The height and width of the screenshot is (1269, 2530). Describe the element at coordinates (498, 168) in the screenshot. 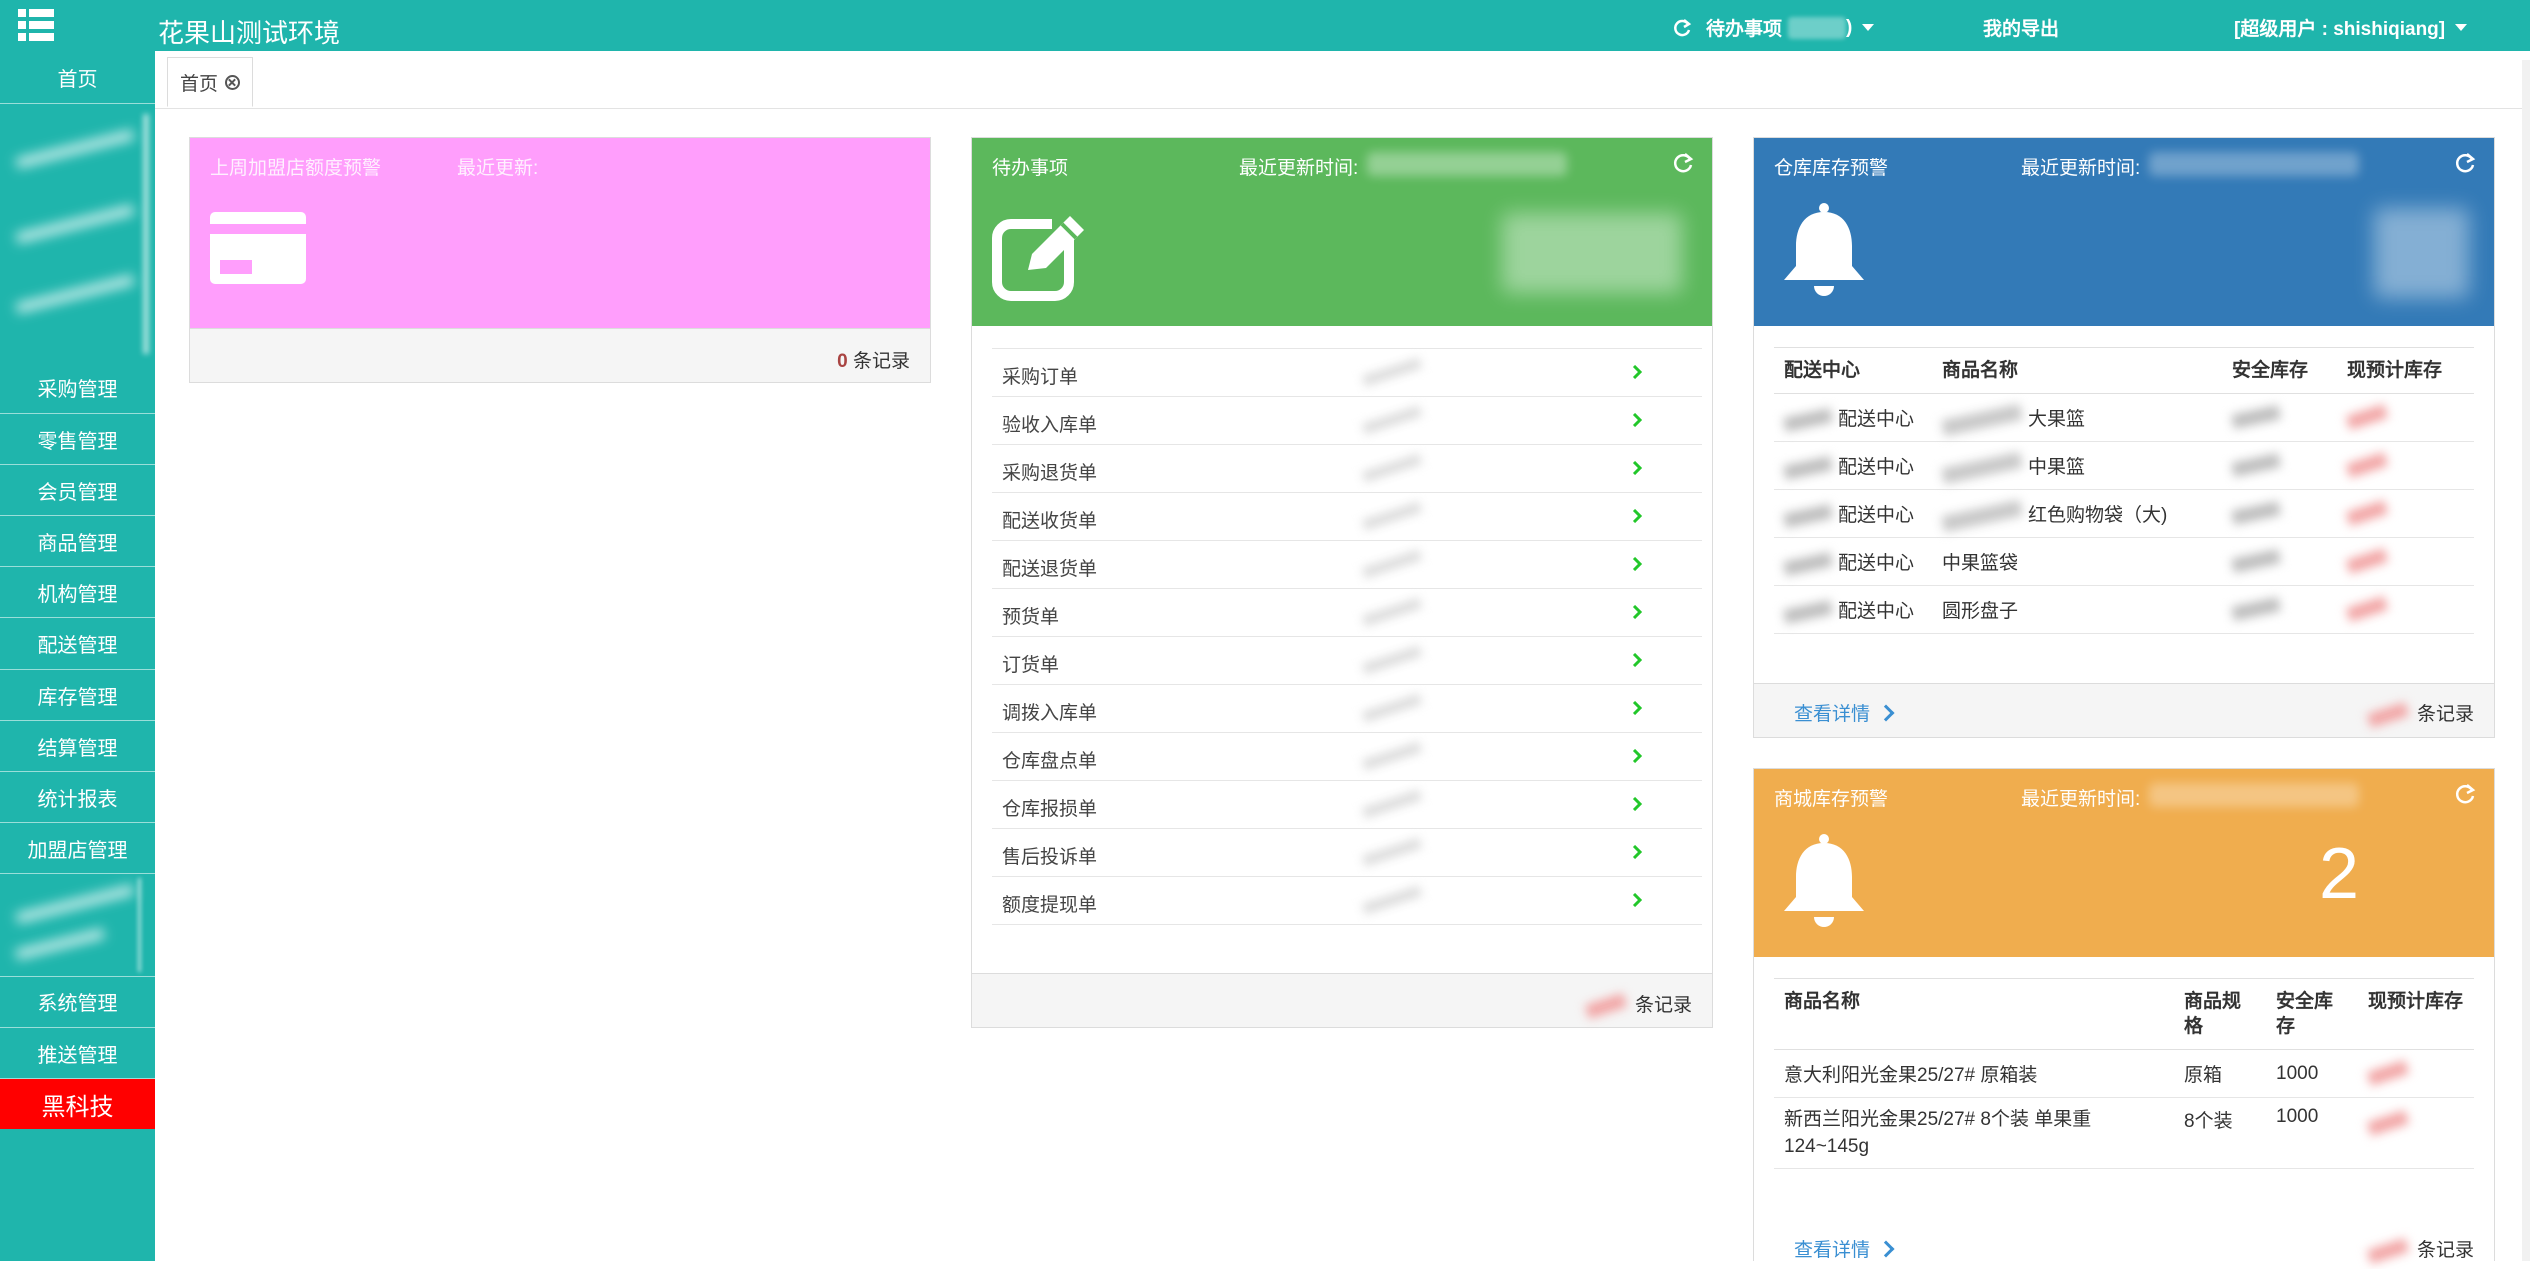

I see `last-updated-label: 最近更新:` at that location.